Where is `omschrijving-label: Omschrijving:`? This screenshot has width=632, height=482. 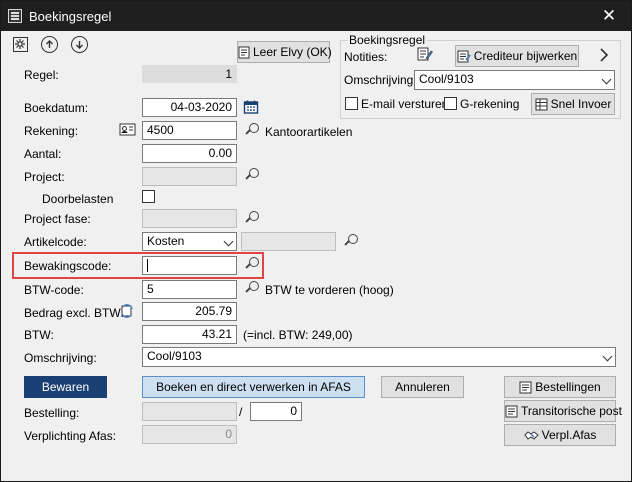
omschrijving-label: Omschrijving: is located at coordinates (60, 358).